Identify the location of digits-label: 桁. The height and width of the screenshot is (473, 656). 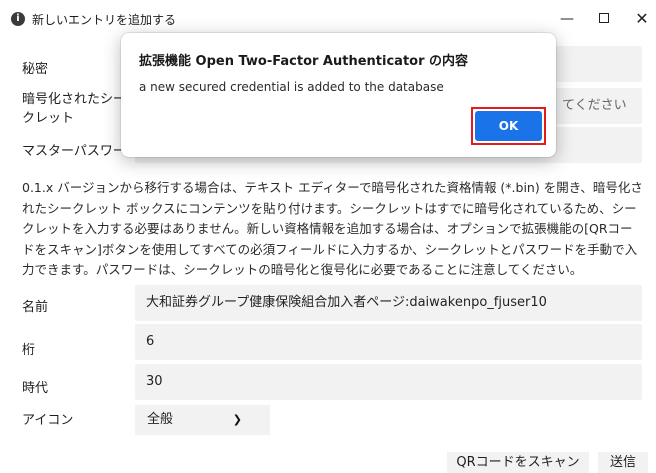
(29, 350).